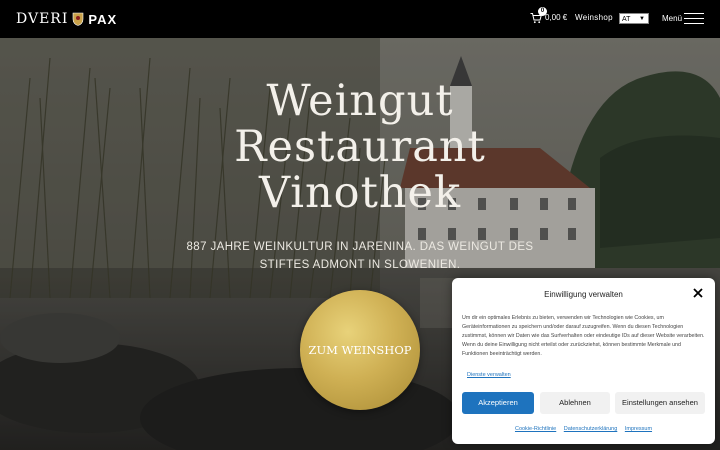 This screenshot has width=720, height=450. Describe the element at coordinates (583, 294) in the screenshot. I see `consent-title: Einwilligung verwalten` at that location.